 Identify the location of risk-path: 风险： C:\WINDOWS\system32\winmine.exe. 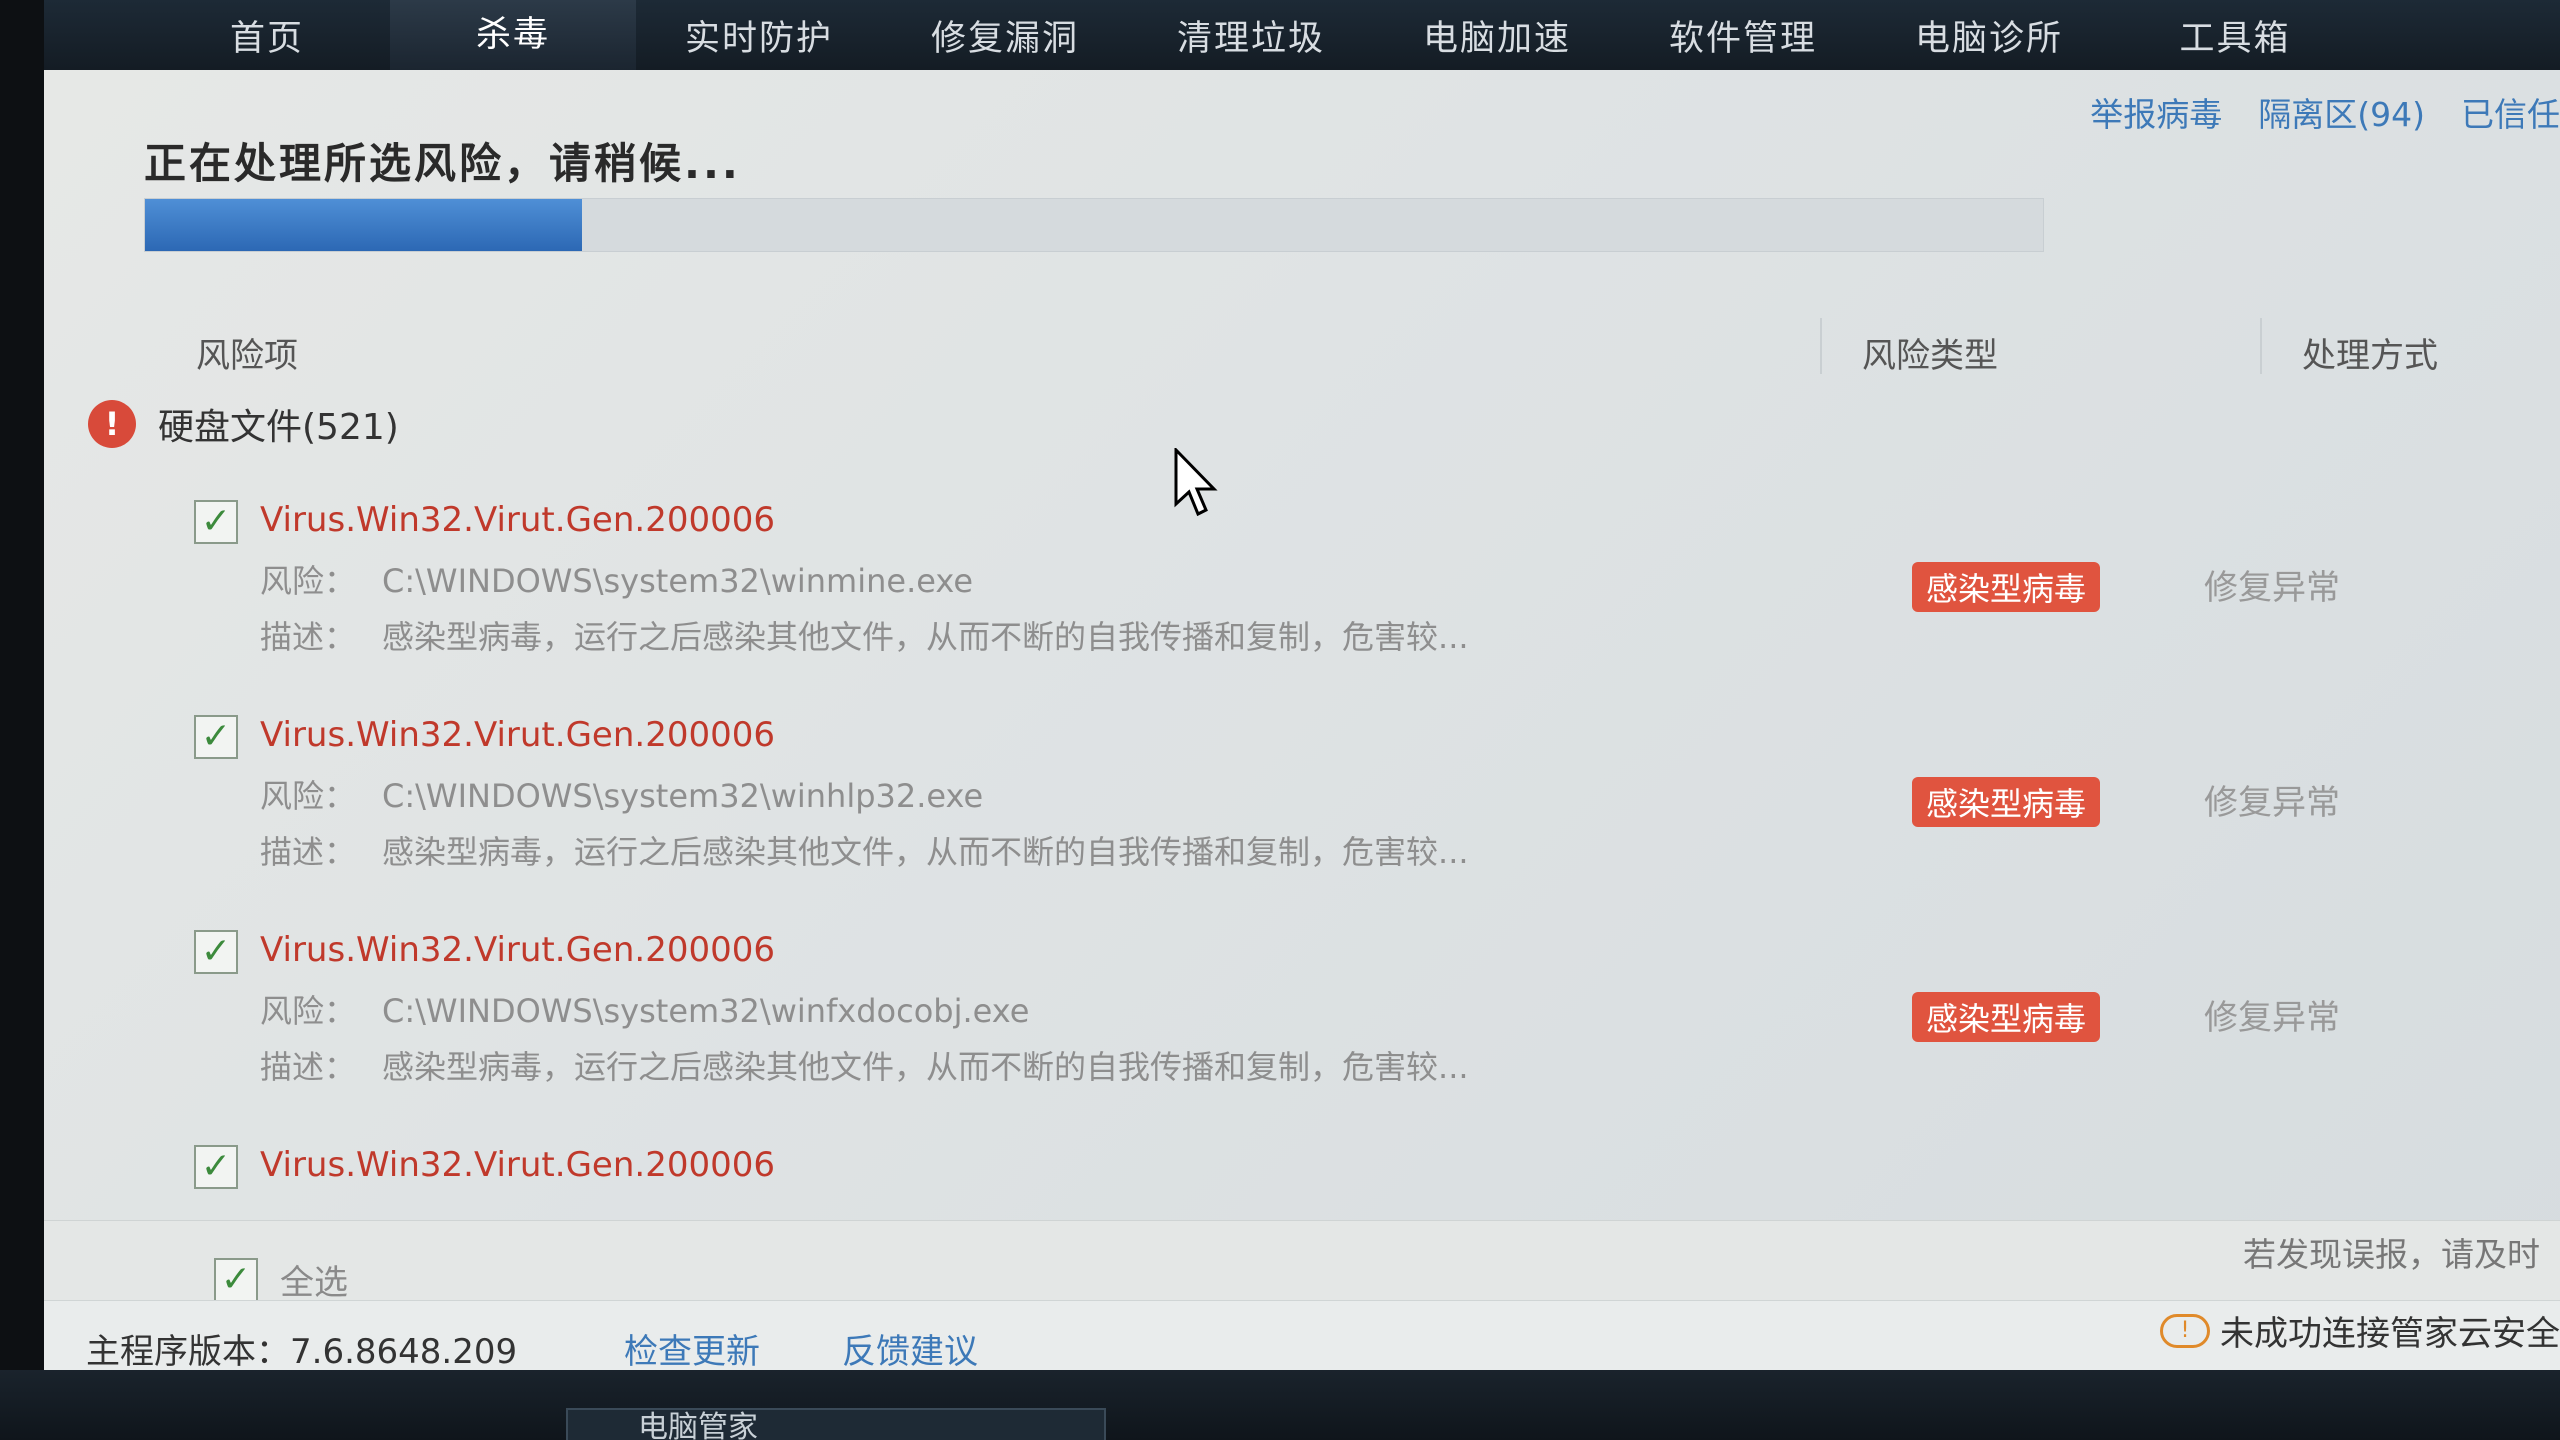
(616, 579).